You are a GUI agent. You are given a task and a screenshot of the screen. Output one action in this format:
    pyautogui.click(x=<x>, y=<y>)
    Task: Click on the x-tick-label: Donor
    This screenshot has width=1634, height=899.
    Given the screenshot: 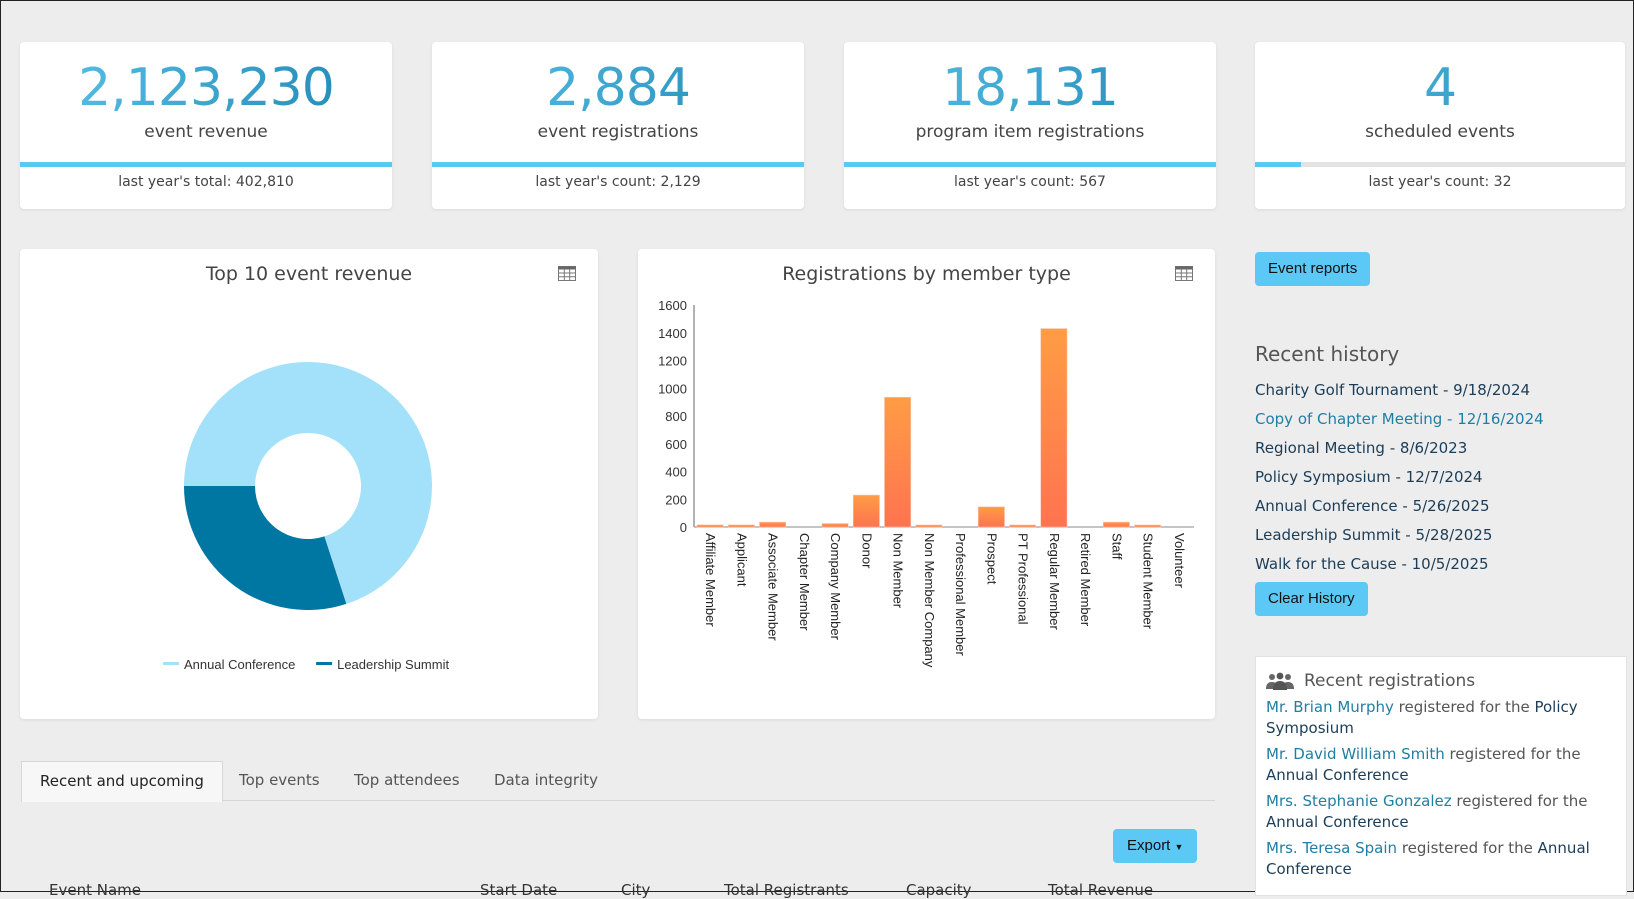 What is the action you would take?
    pyautogui.click(x=866, y=551)
    